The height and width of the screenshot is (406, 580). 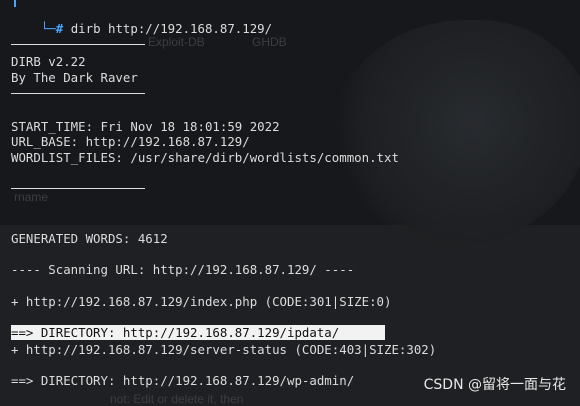 I want to click on command-text: dirb http://192.168.87.129/, so click(x=171, y=28).